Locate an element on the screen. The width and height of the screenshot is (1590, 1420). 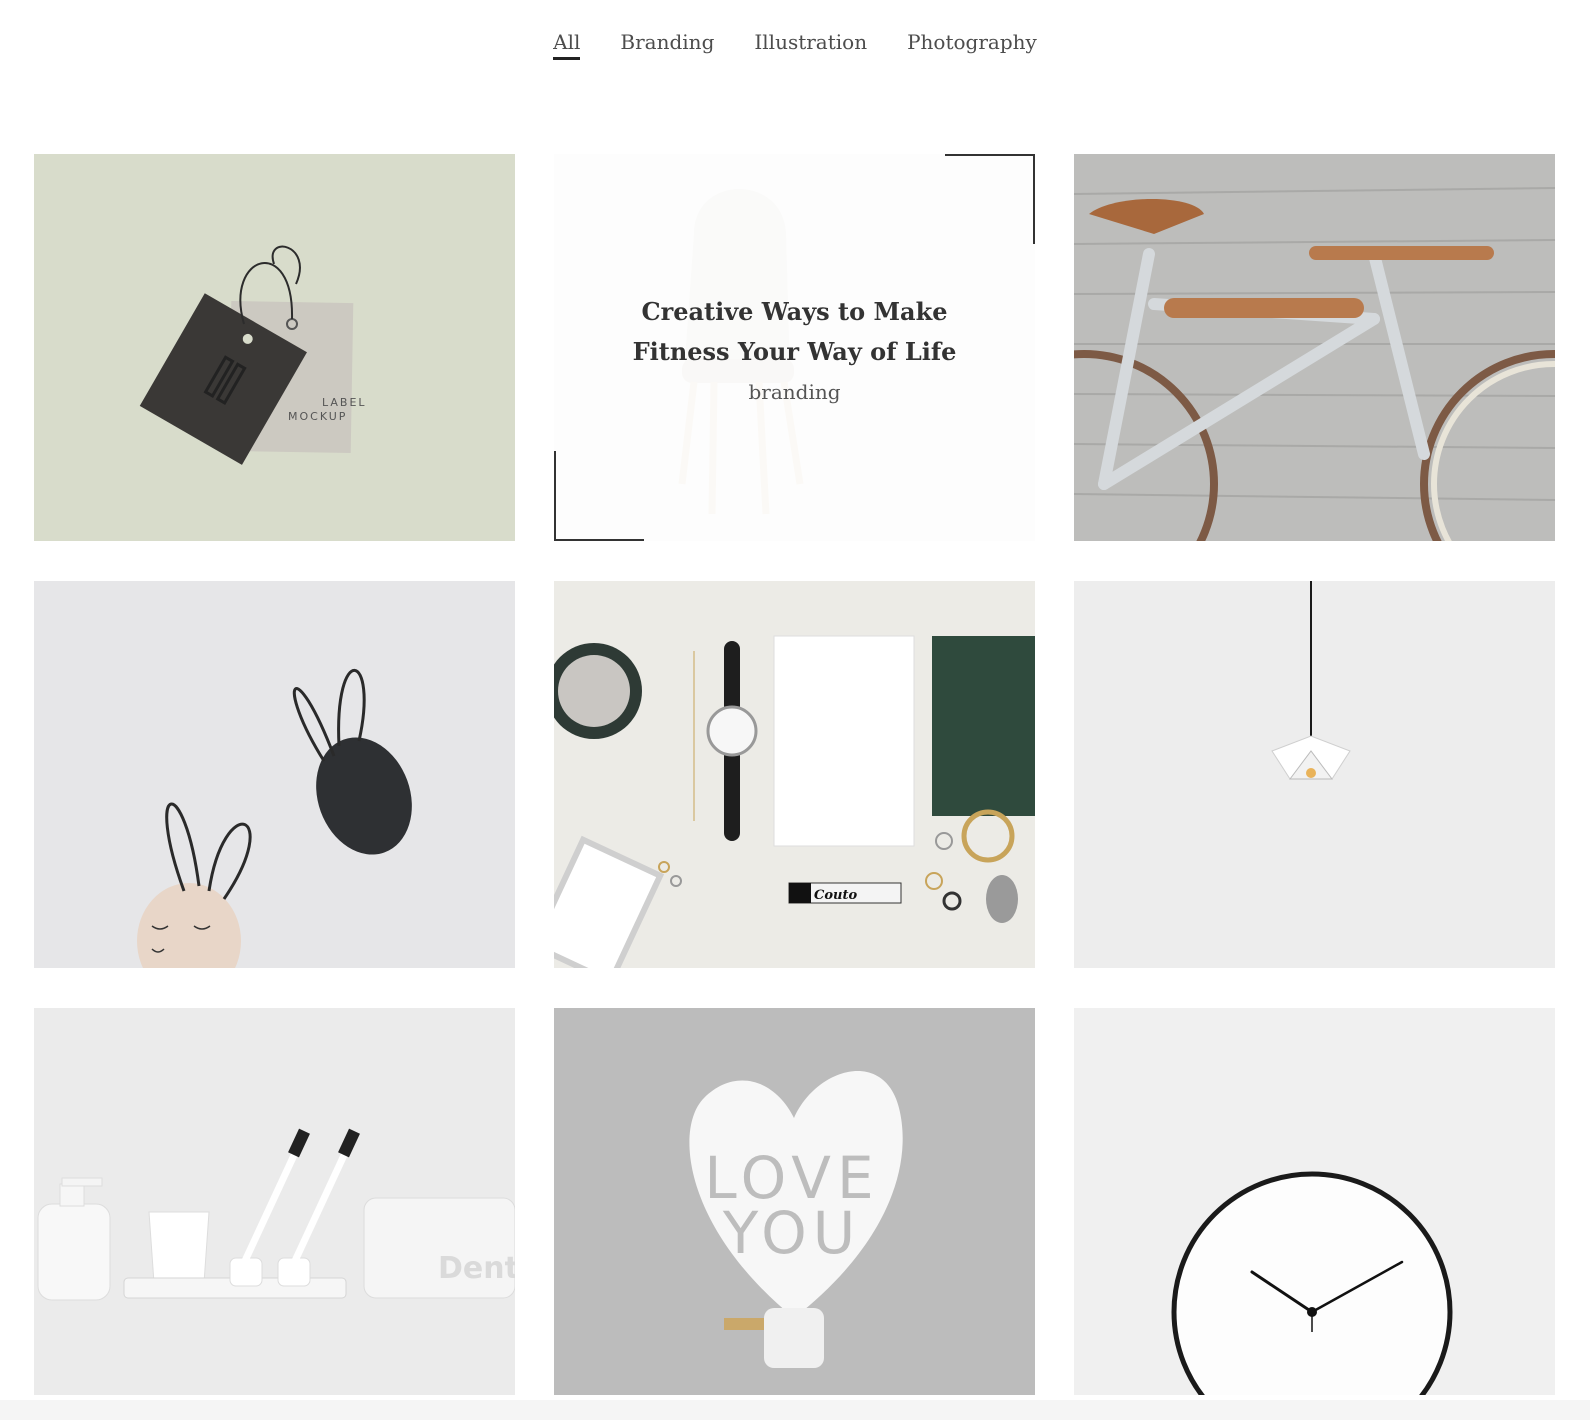
bicycle-photo is located at coordinates (1314, 347).